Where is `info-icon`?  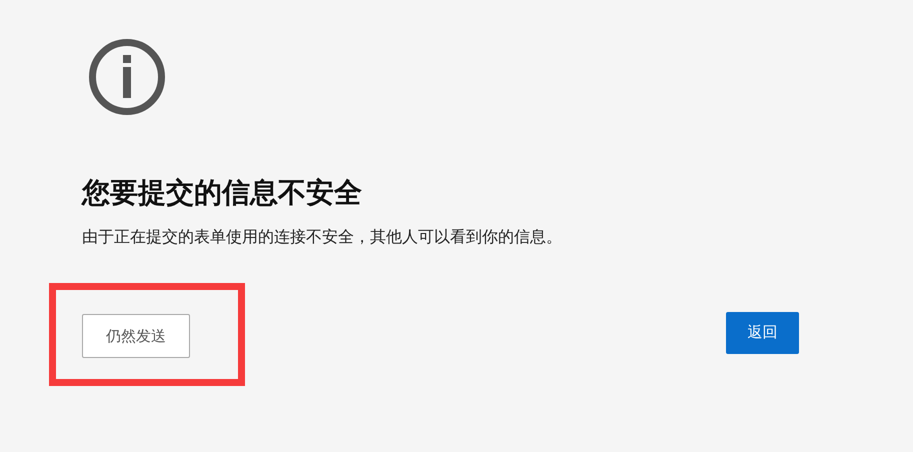 info-icon is located at coordinates (127, 77).